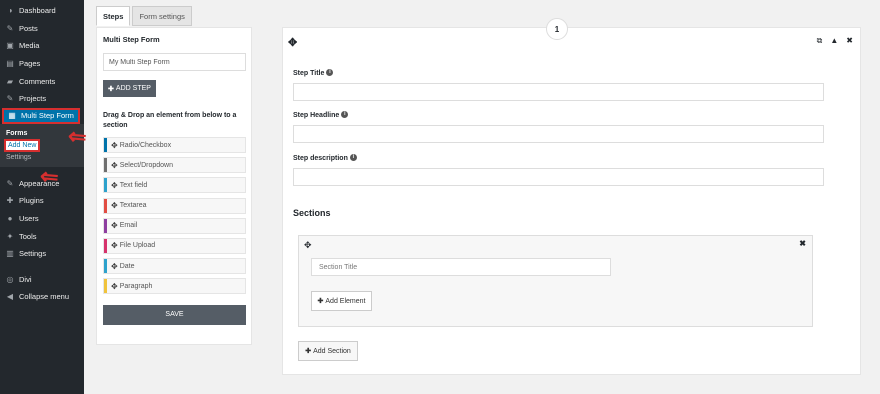 The width and height of the screenshot is (880, 394). What do you see at coordinates (162, 16) in the screenshot?
I see `tab-form-settings: Form settings` at bounding box center [162, 16].